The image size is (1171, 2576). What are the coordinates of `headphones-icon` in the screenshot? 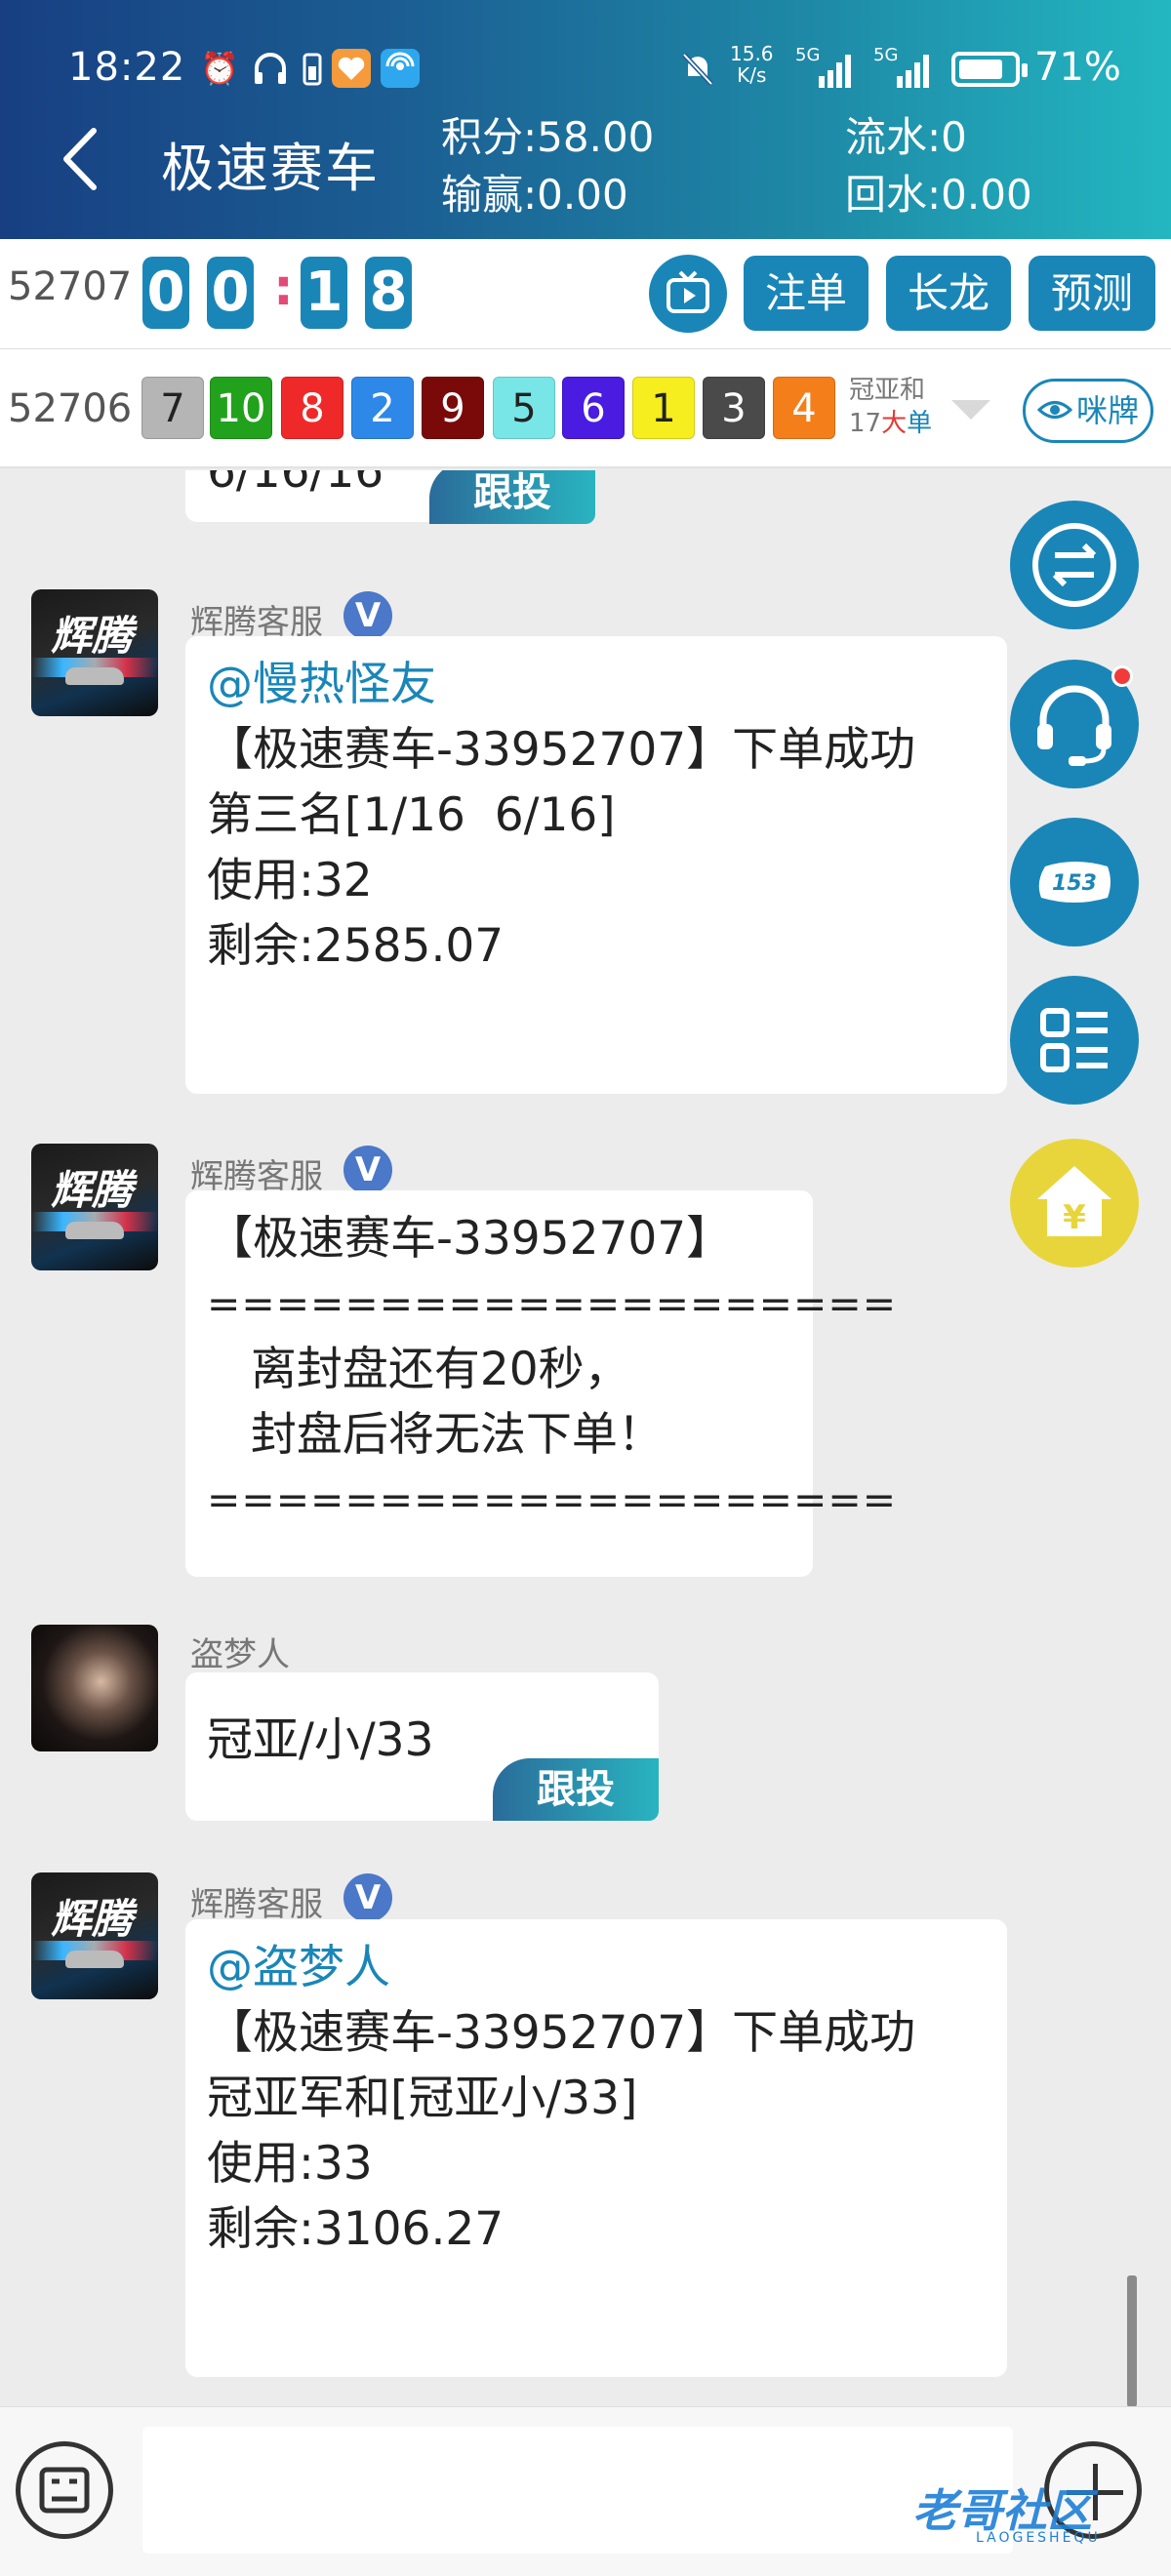 It's located at (270, 68).